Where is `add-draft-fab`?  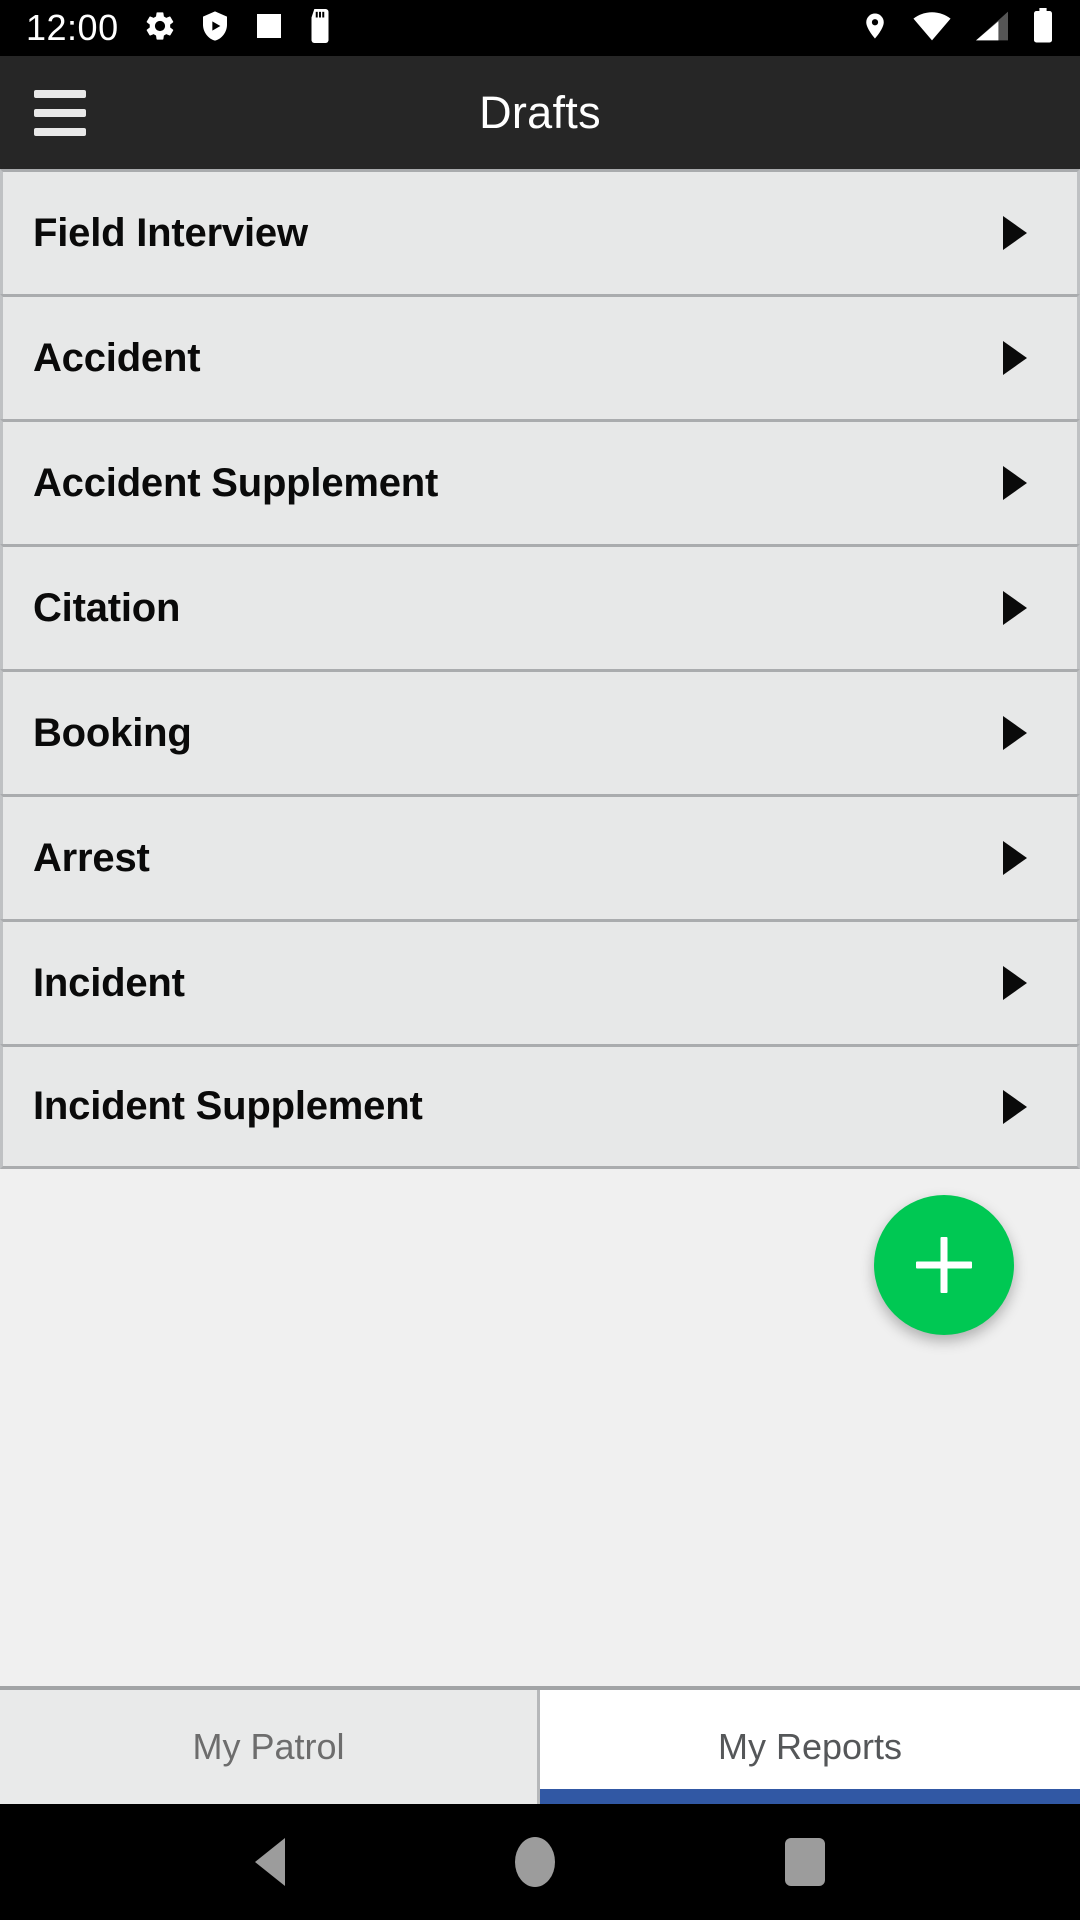 add-draft-fab is located at coordinates (944, 1265).